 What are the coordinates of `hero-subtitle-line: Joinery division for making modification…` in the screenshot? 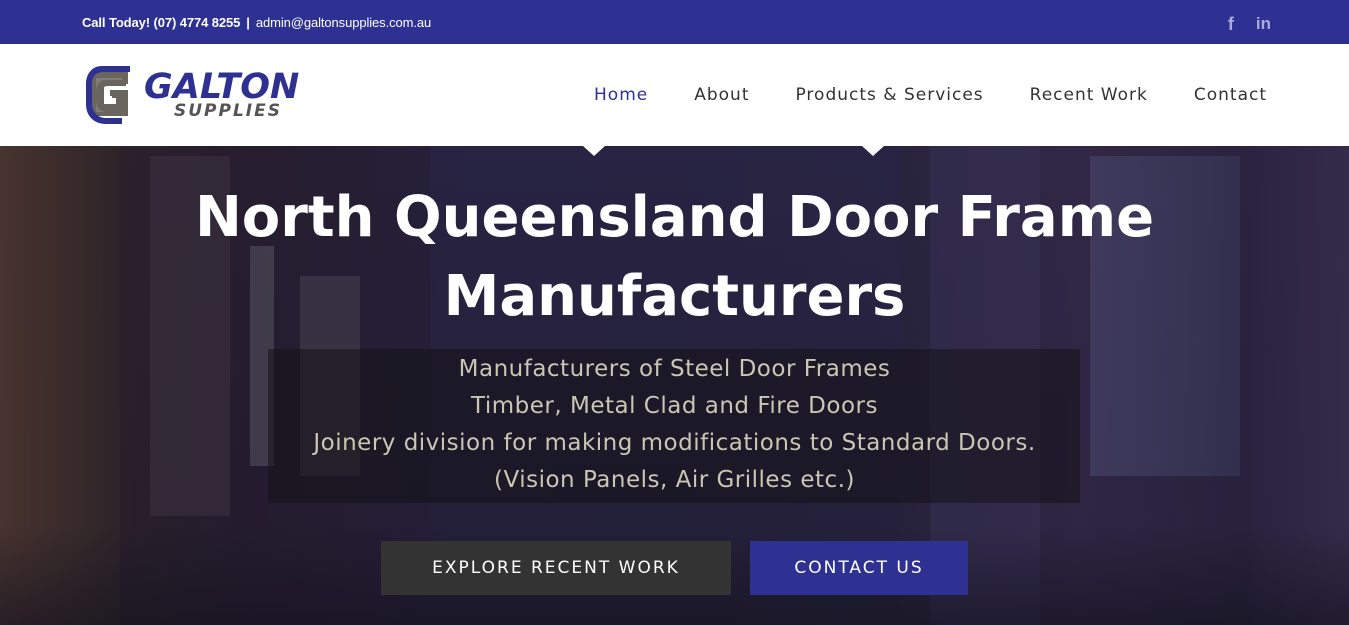 It's located at (674, 443).